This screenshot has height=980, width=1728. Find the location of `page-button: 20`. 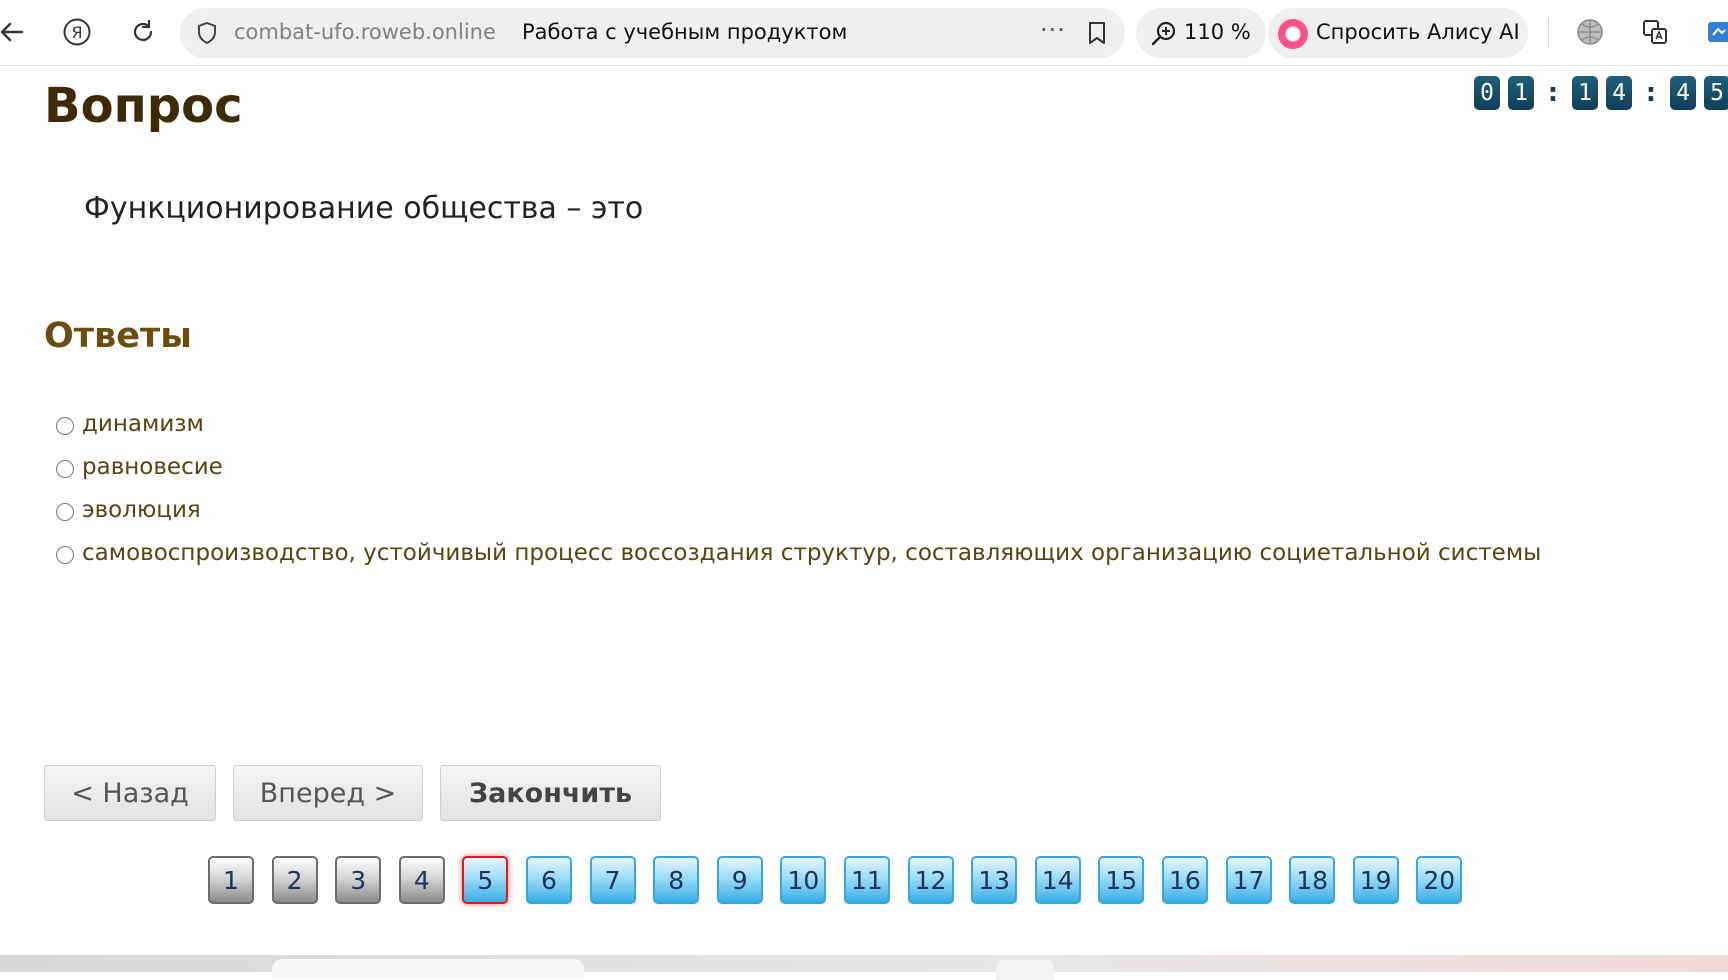

page-button: 20 is located at coordinates (1439, 880).